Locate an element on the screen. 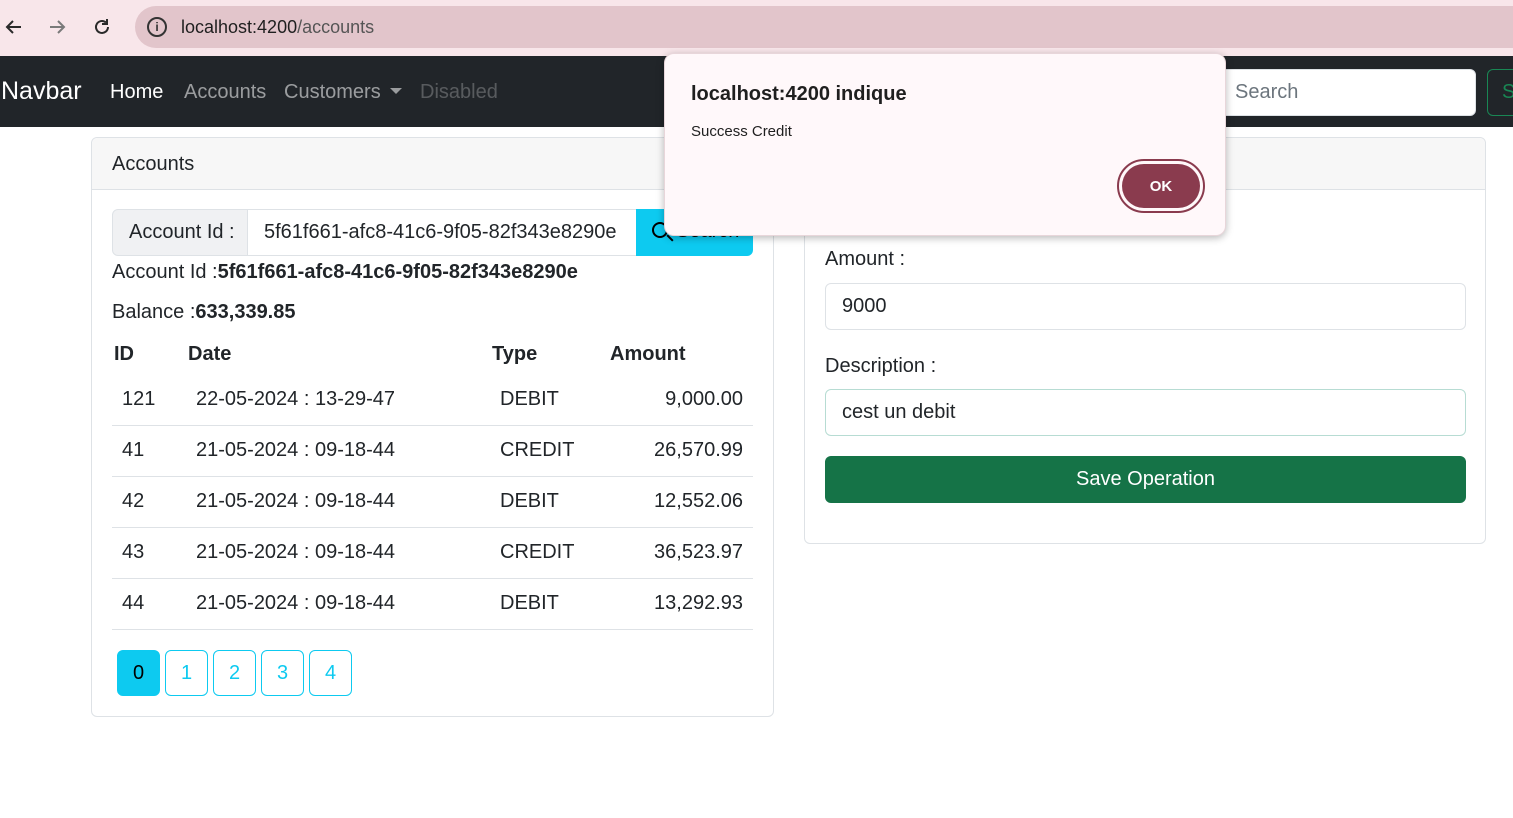 Image resolution: width=1513 pixels, height=818 pixels. account-id-input-label: Account Id : is located at coordinates (180, 232).